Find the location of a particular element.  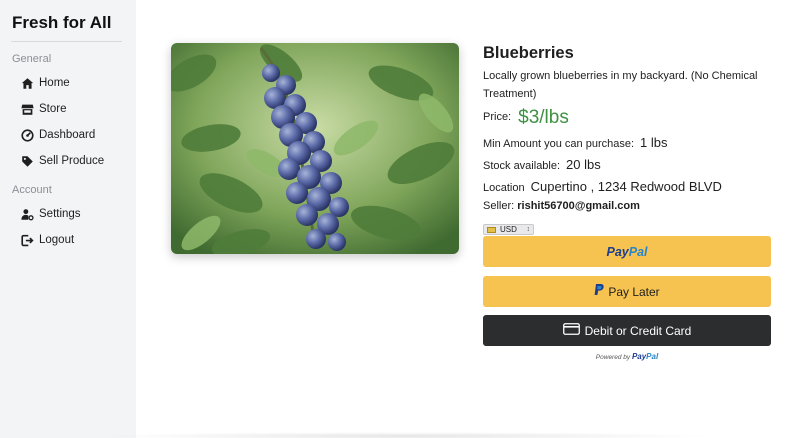

sidebar-item-logout: Logout is located at coordinates (47, 240).